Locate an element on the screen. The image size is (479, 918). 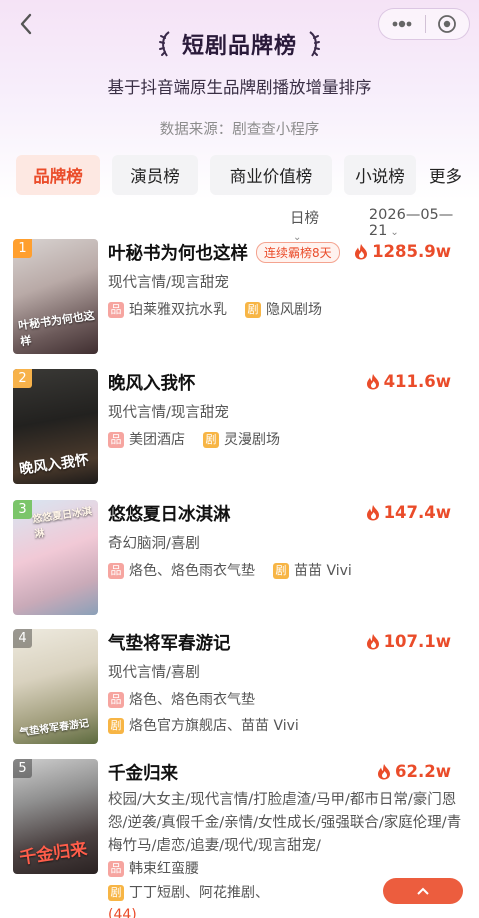
tab-brand: 品牌榜 is located at coordinates (58, 175).